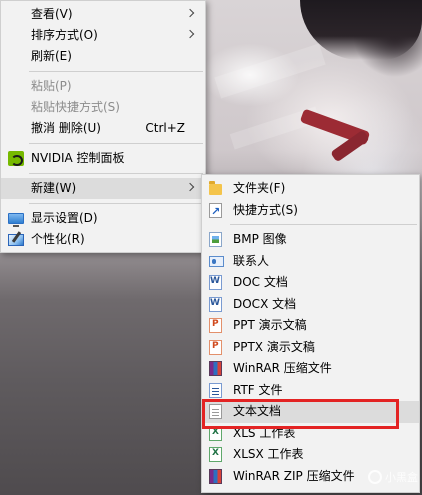 This screenshot has height=495, width=422. Describe the element at coordinates (215, 303) in the screenshot. I see `docx-file-icon` at that location.